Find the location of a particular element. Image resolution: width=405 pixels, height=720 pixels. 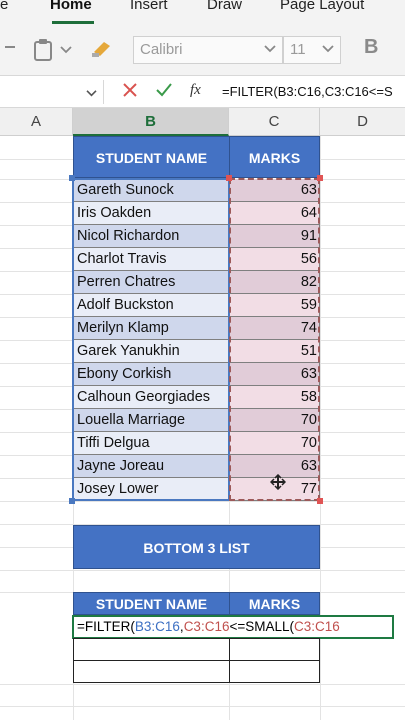

font-name-value: Calibri is located at coordinates (161, 49).